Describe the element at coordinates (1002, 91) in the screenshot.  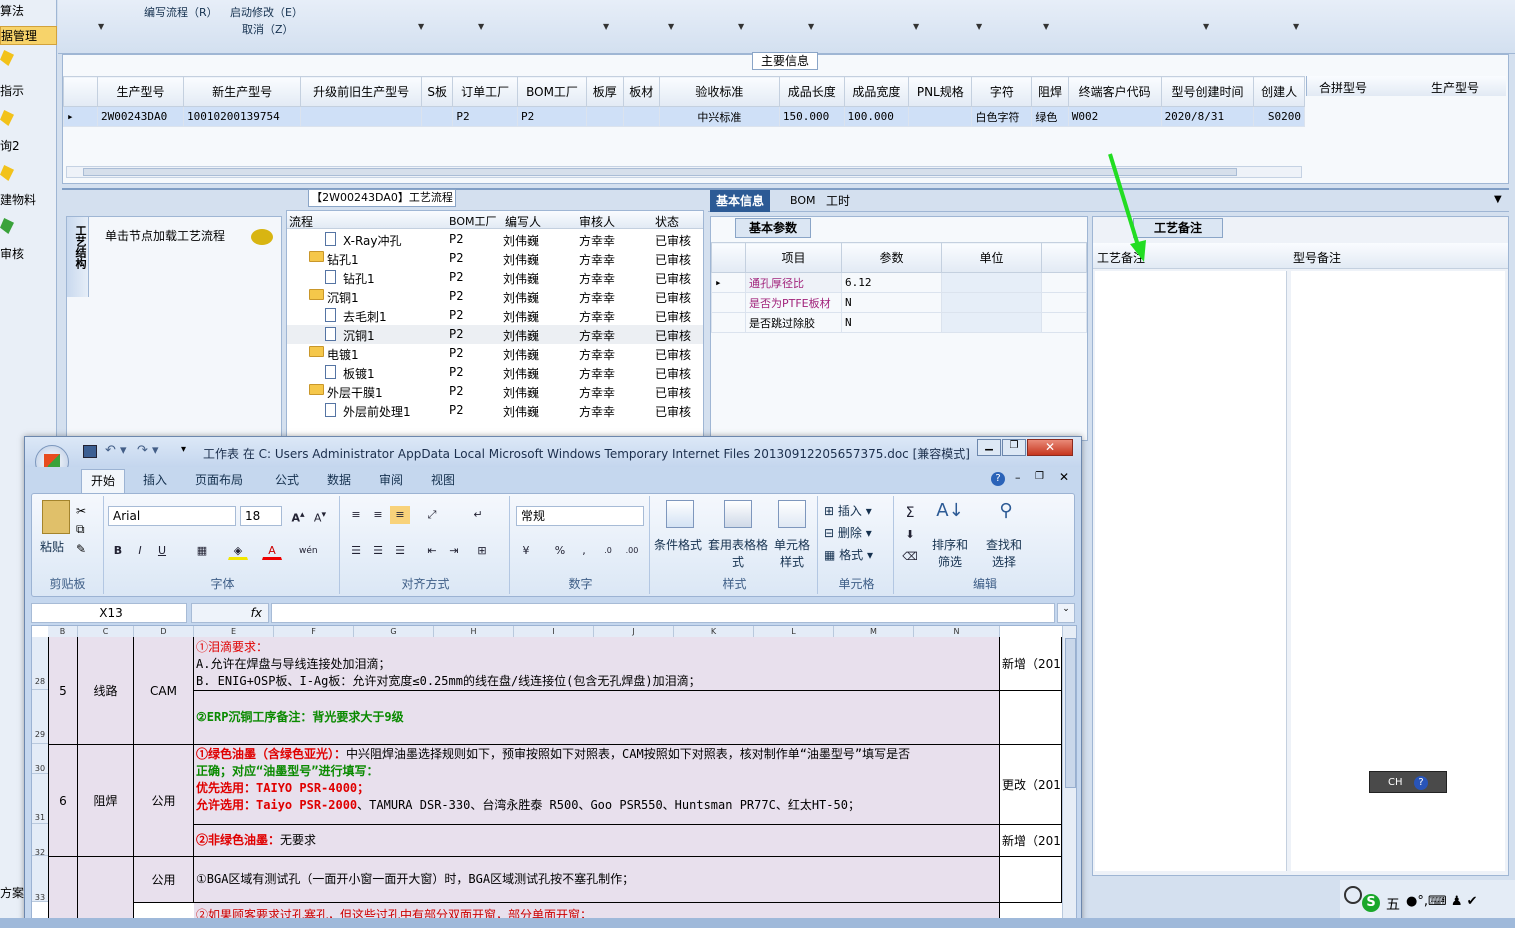
I see `column-header: 字符` at that location.